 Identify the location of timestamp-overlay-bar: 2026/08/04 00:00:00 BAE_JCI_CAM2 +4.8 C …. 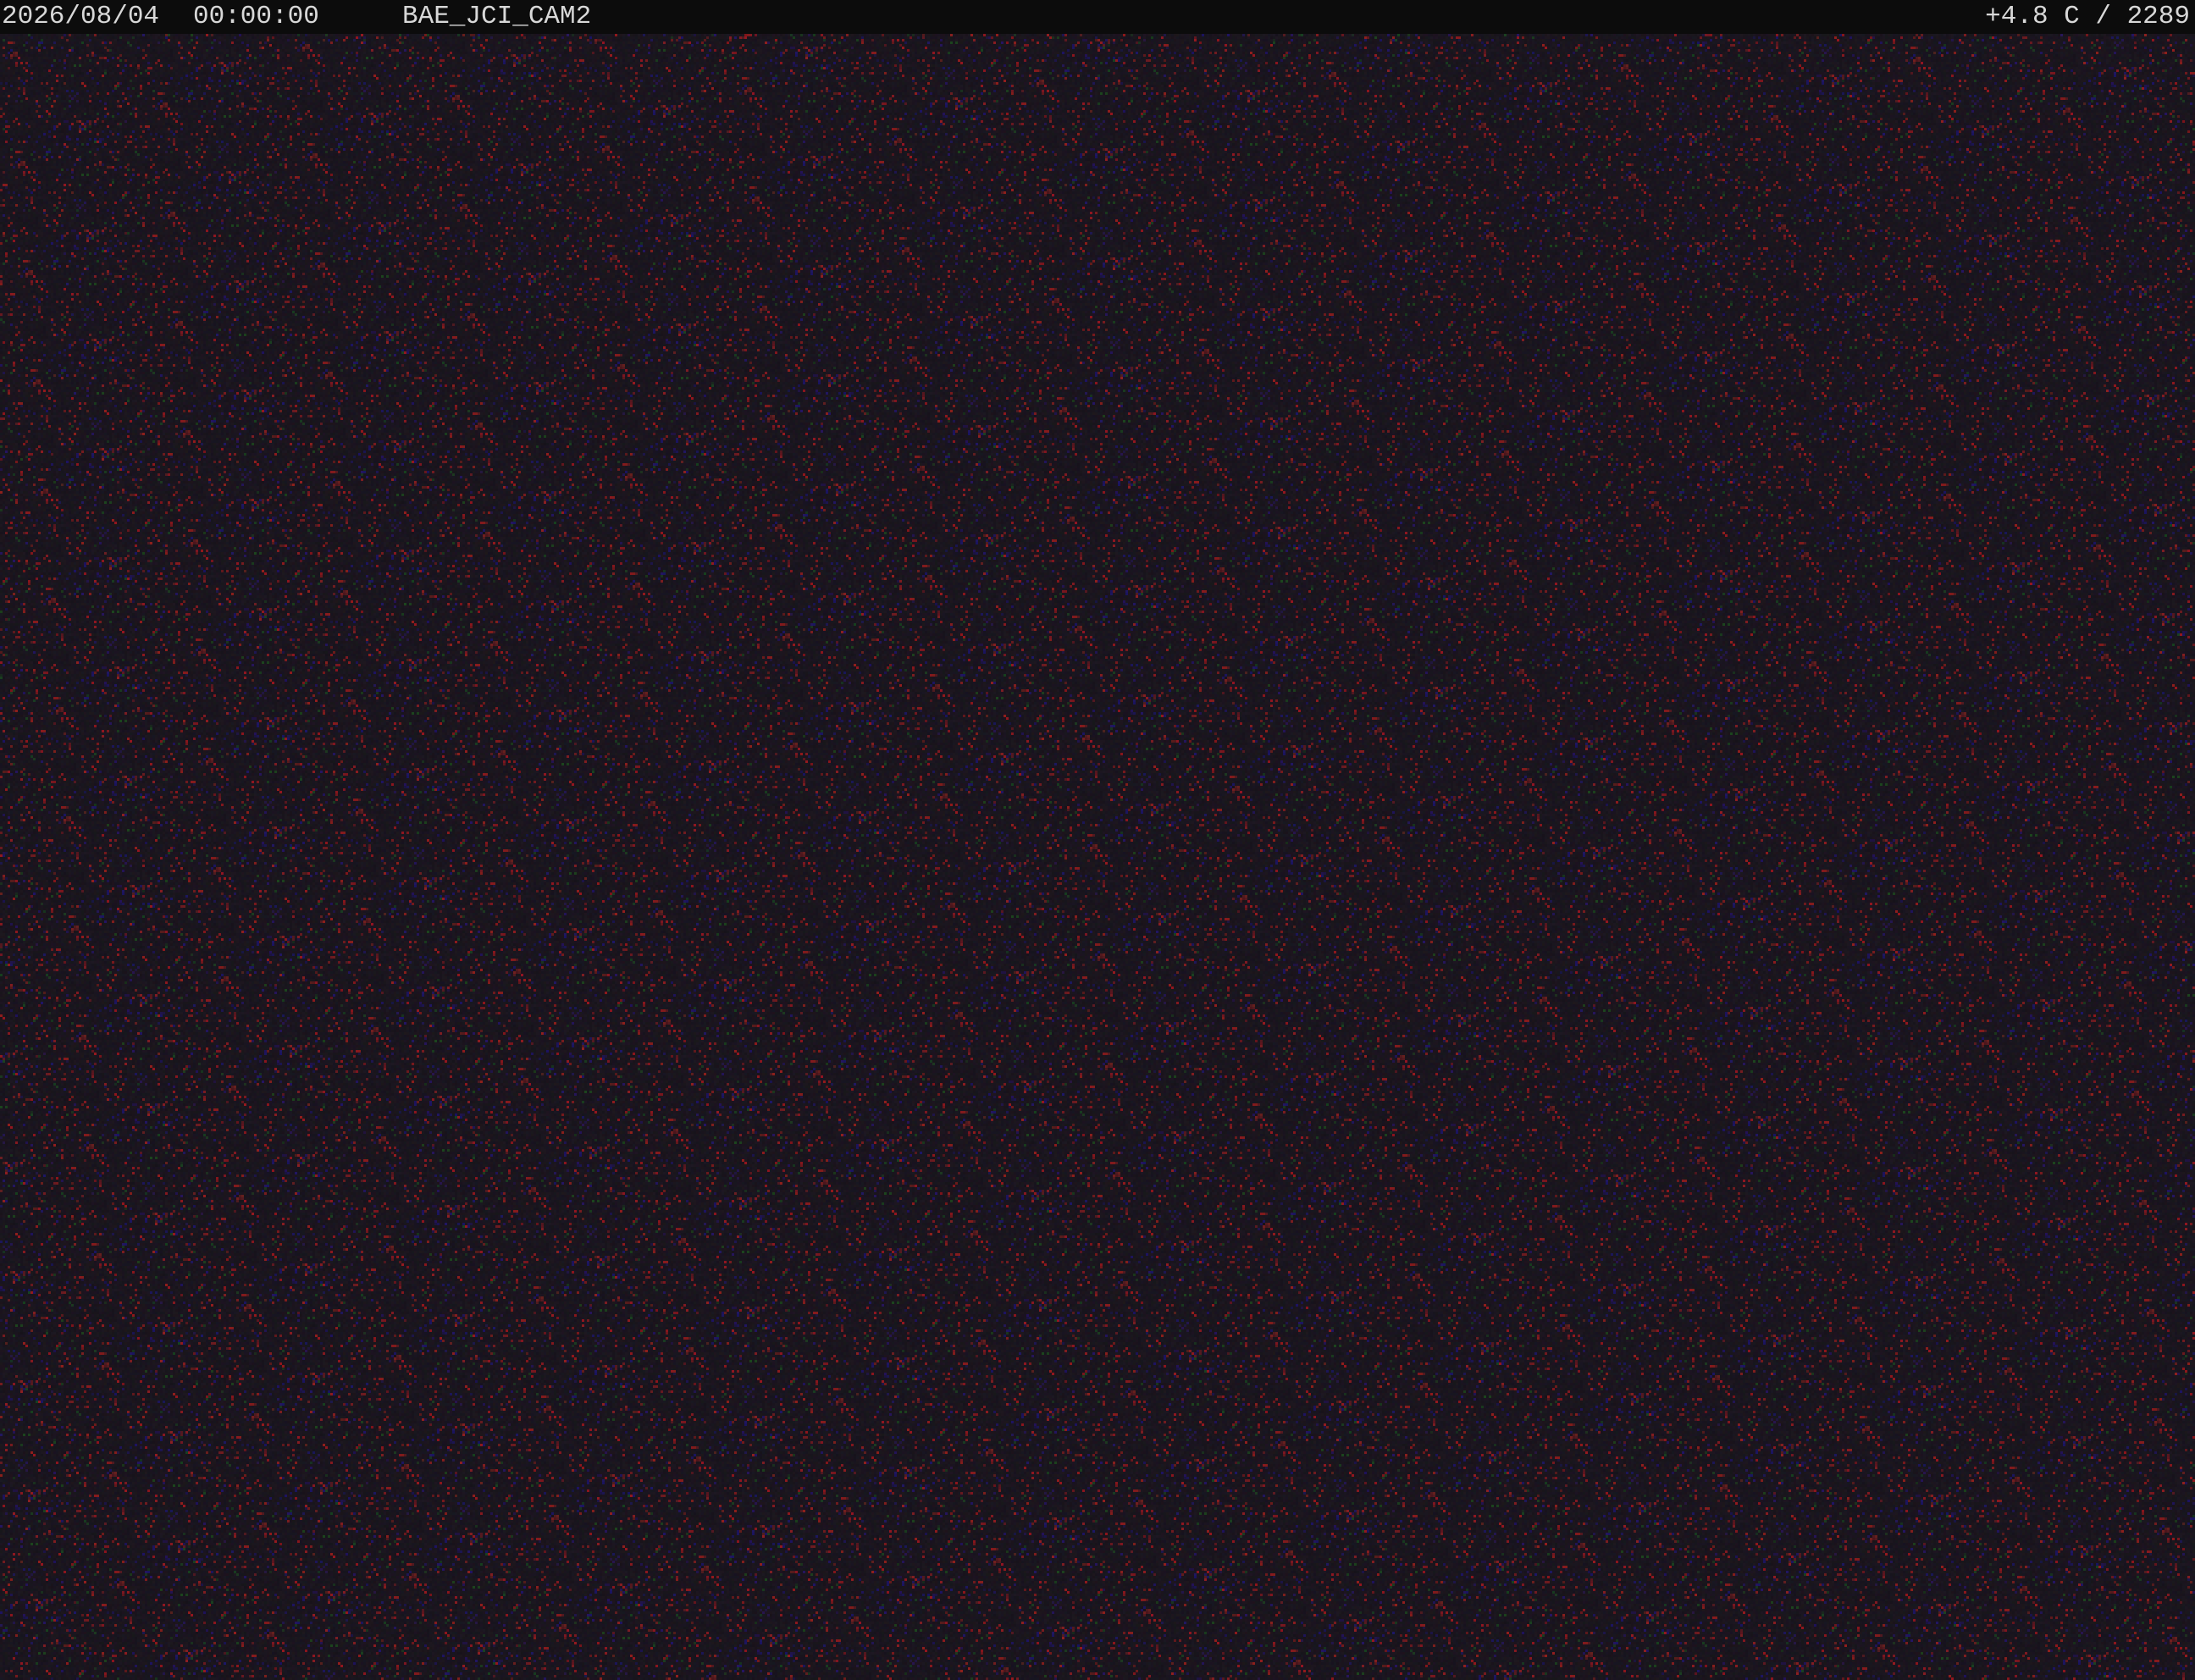
(1097, 17).